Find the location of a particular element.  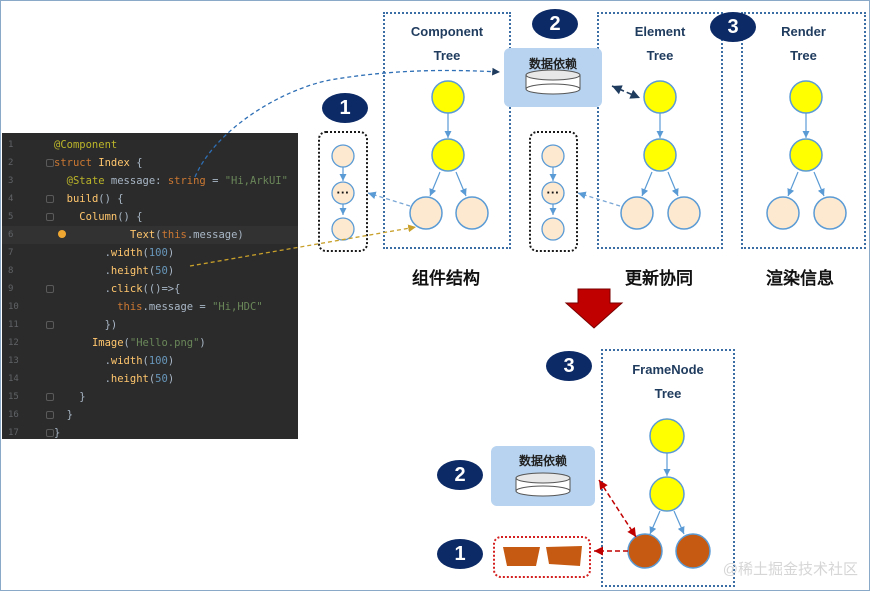

height-to-node-arrow is located at coordinates (303, 245).